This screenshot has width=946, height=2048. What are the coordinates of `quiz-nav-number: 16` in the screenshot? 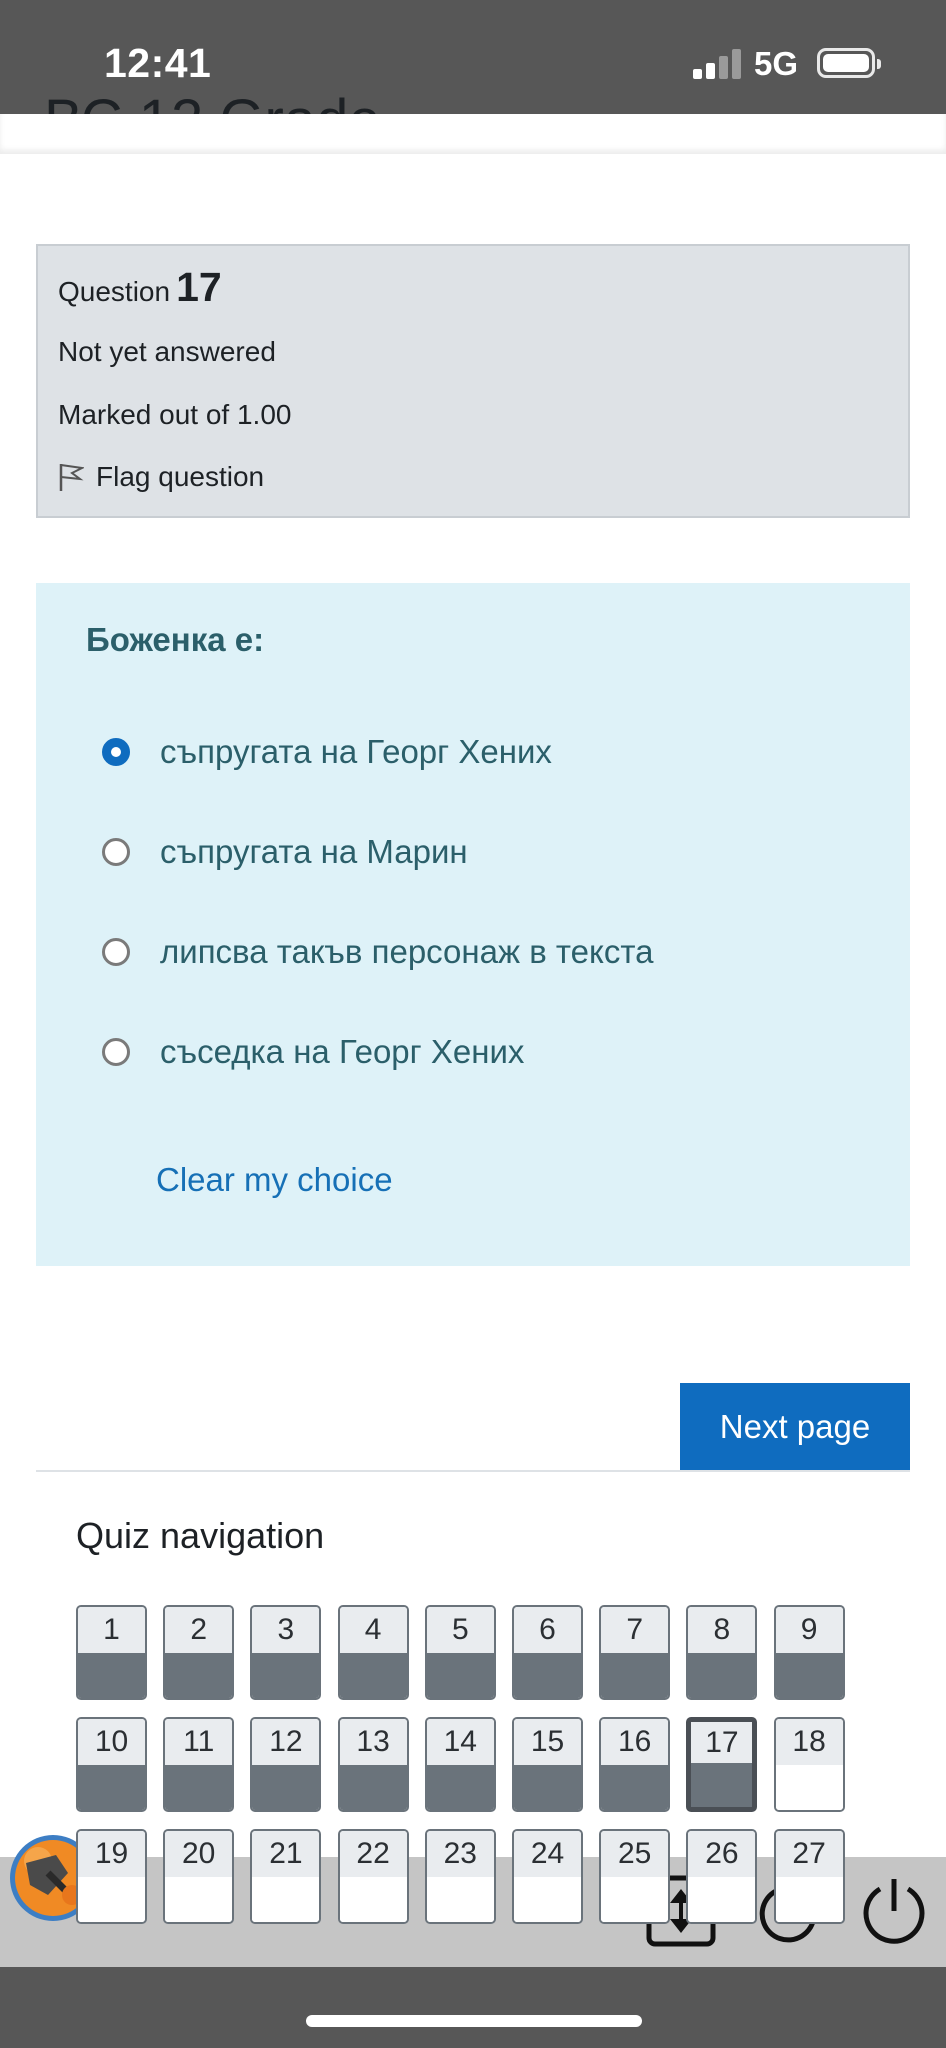 It's located at (635, 1742).